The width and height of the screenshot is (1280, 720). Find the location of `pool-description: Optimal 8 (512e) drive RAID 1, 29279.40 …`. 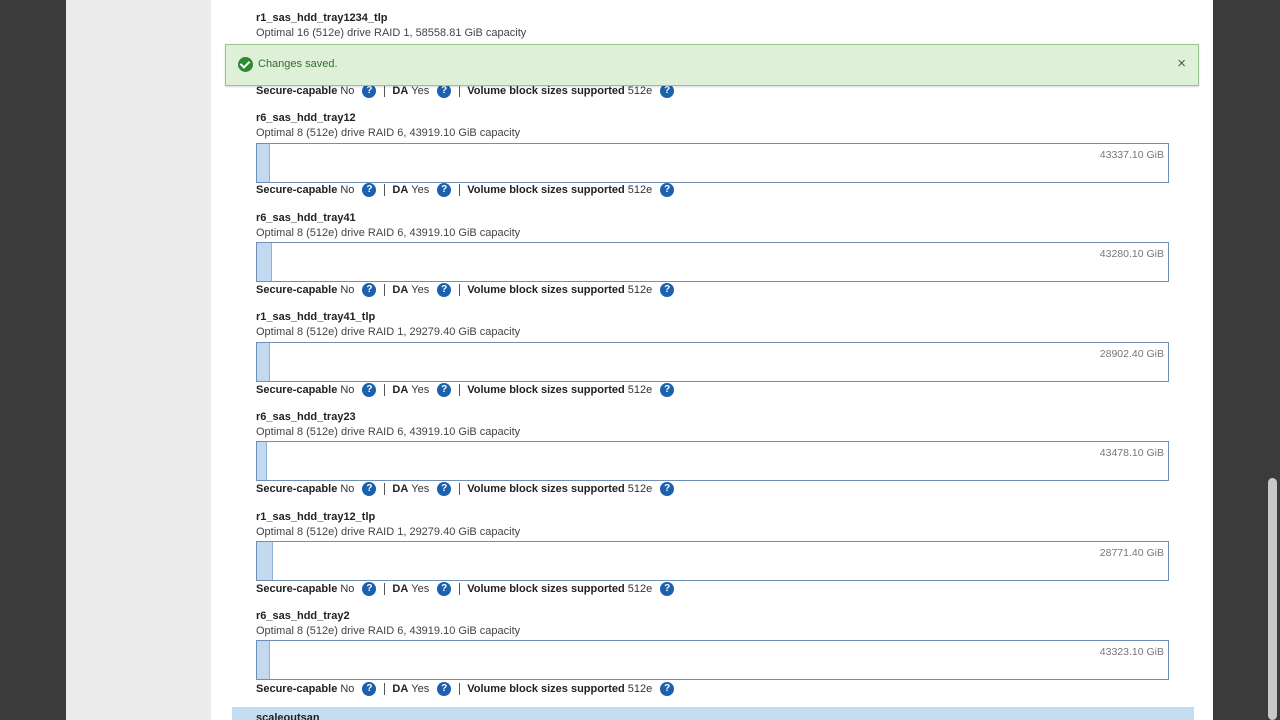

pool-description: Optimal 8 (512e) drive RAID 1, 29279.40 … is located at coordinates (388, 532).